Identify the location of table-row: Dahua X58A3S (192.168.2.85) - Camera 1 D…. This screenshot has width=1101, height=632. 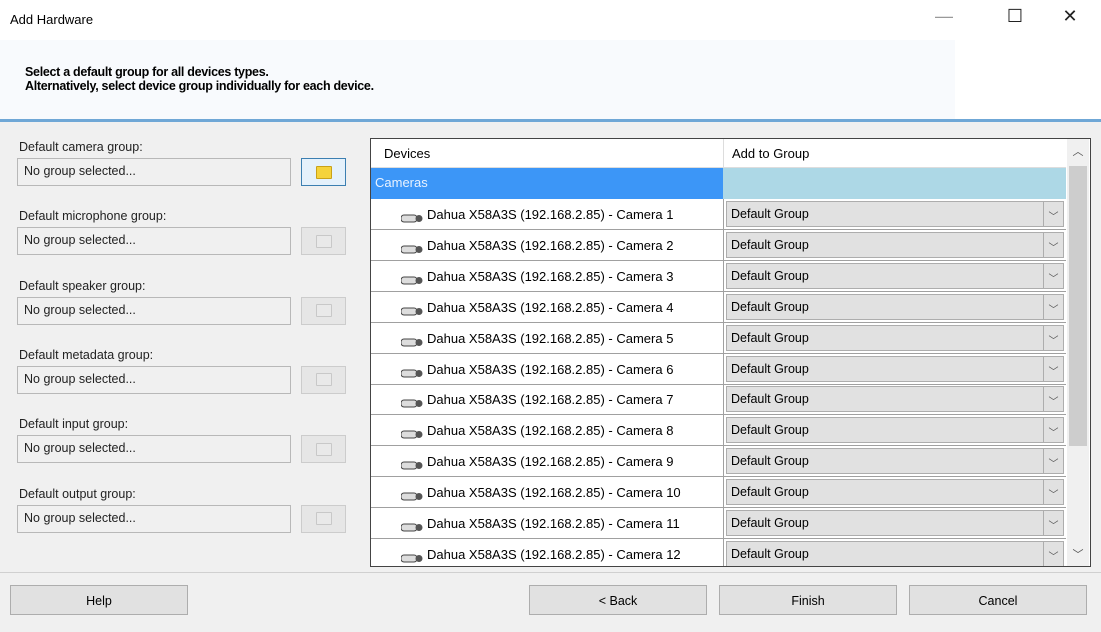
(718, 214).